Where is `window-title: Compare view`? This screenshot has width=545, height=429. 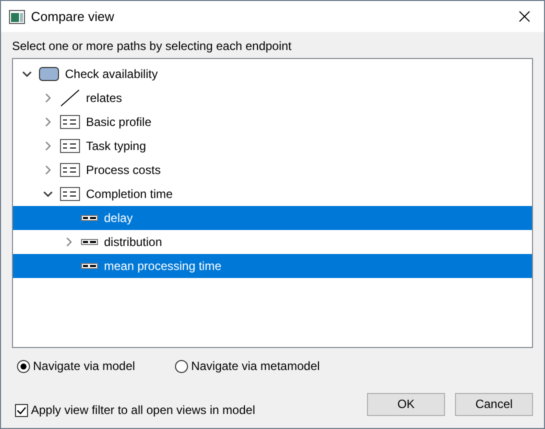 window-title: Compare view is located at coordinates (73, 16).